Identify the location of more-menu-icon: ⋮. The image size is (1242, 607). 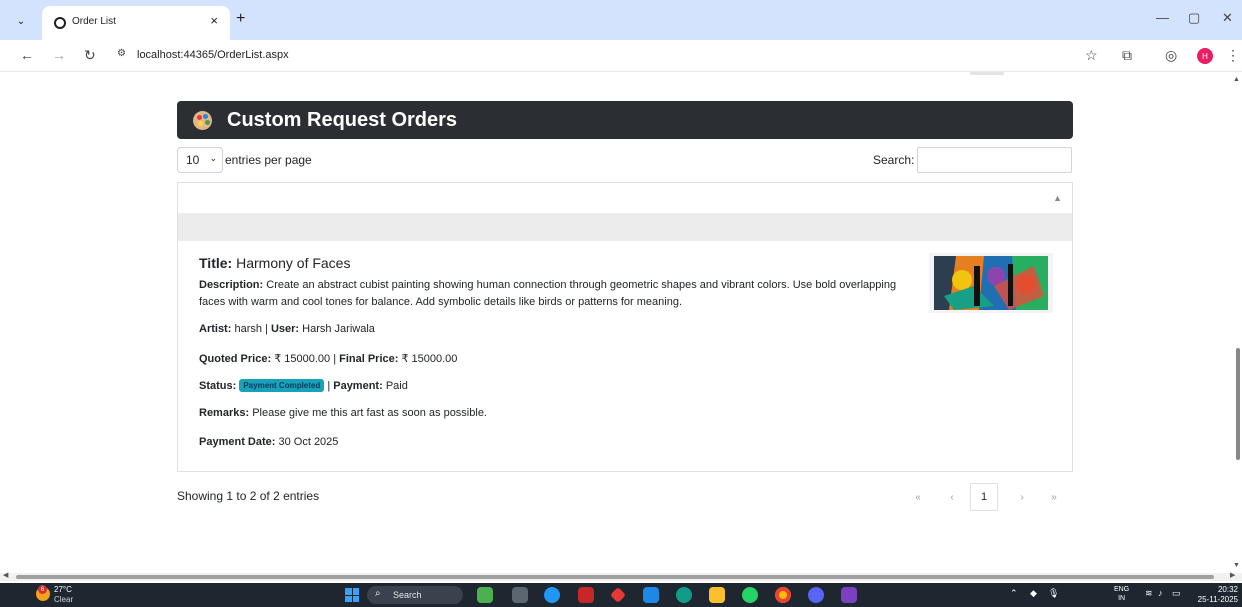
(1233, 55).